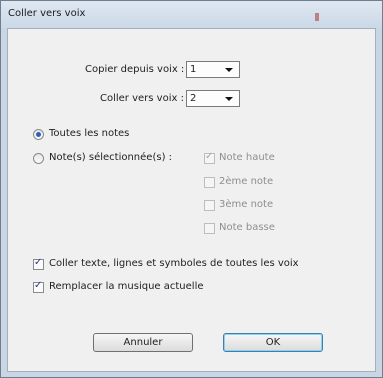  Describe the element at coordinates (126, 286) in the screenshot. I see `replace-music-label: Remplacer la musique actuelle` at that location.